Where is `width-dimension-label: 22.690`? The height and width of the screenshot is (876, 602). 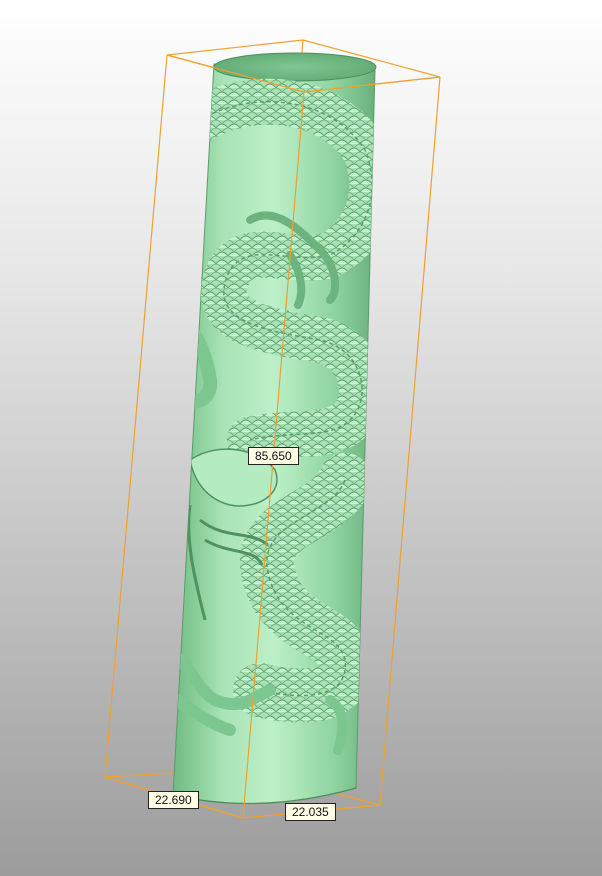
width-dimension-label: 22.690 is located at coordinates (173, 800).